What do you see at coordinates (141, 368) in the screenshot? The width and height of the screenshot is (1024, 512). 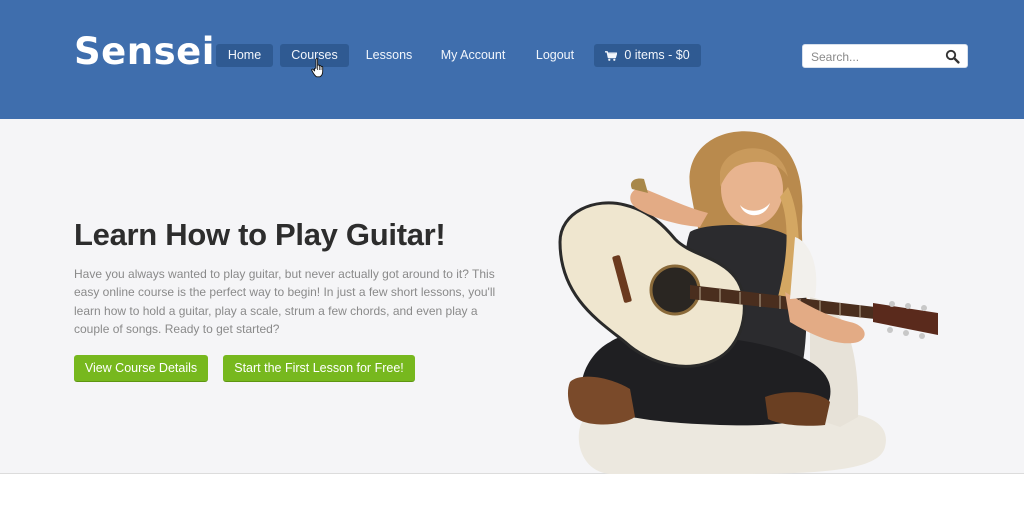 I see `view-course-details-button: View Course Details` at bounding box center [141, 368].